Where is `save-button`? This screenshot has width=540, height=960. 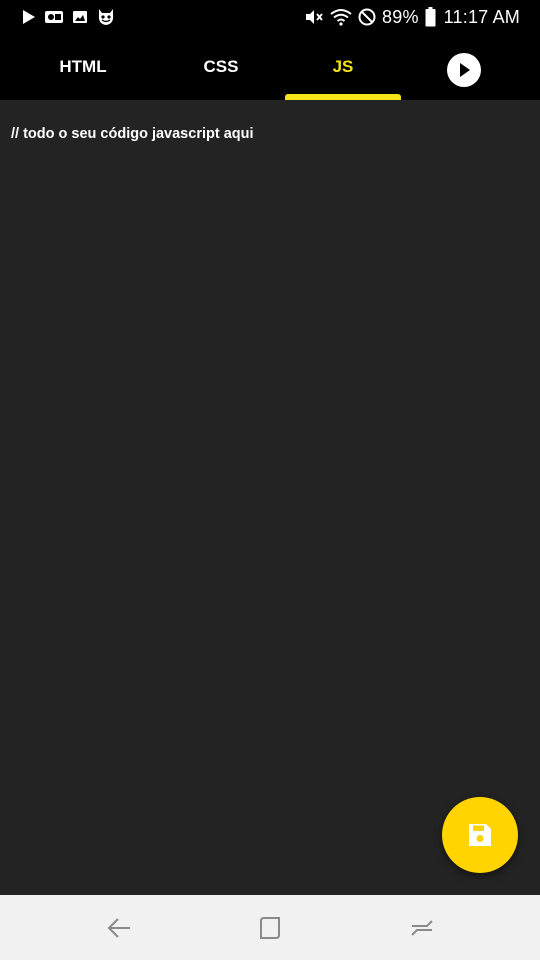 save-button is located at coordinates (480, 835).